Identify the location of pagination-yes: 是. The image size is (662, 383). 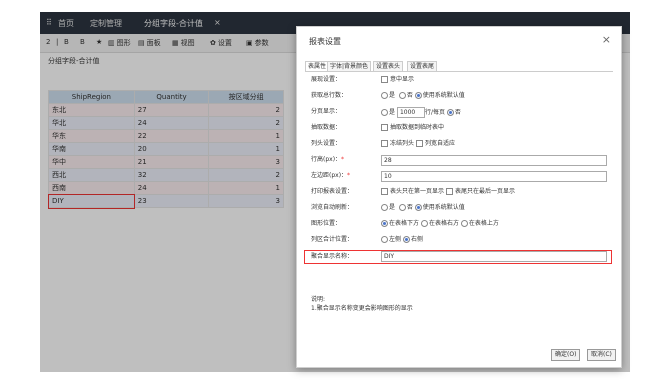
(392, 112).